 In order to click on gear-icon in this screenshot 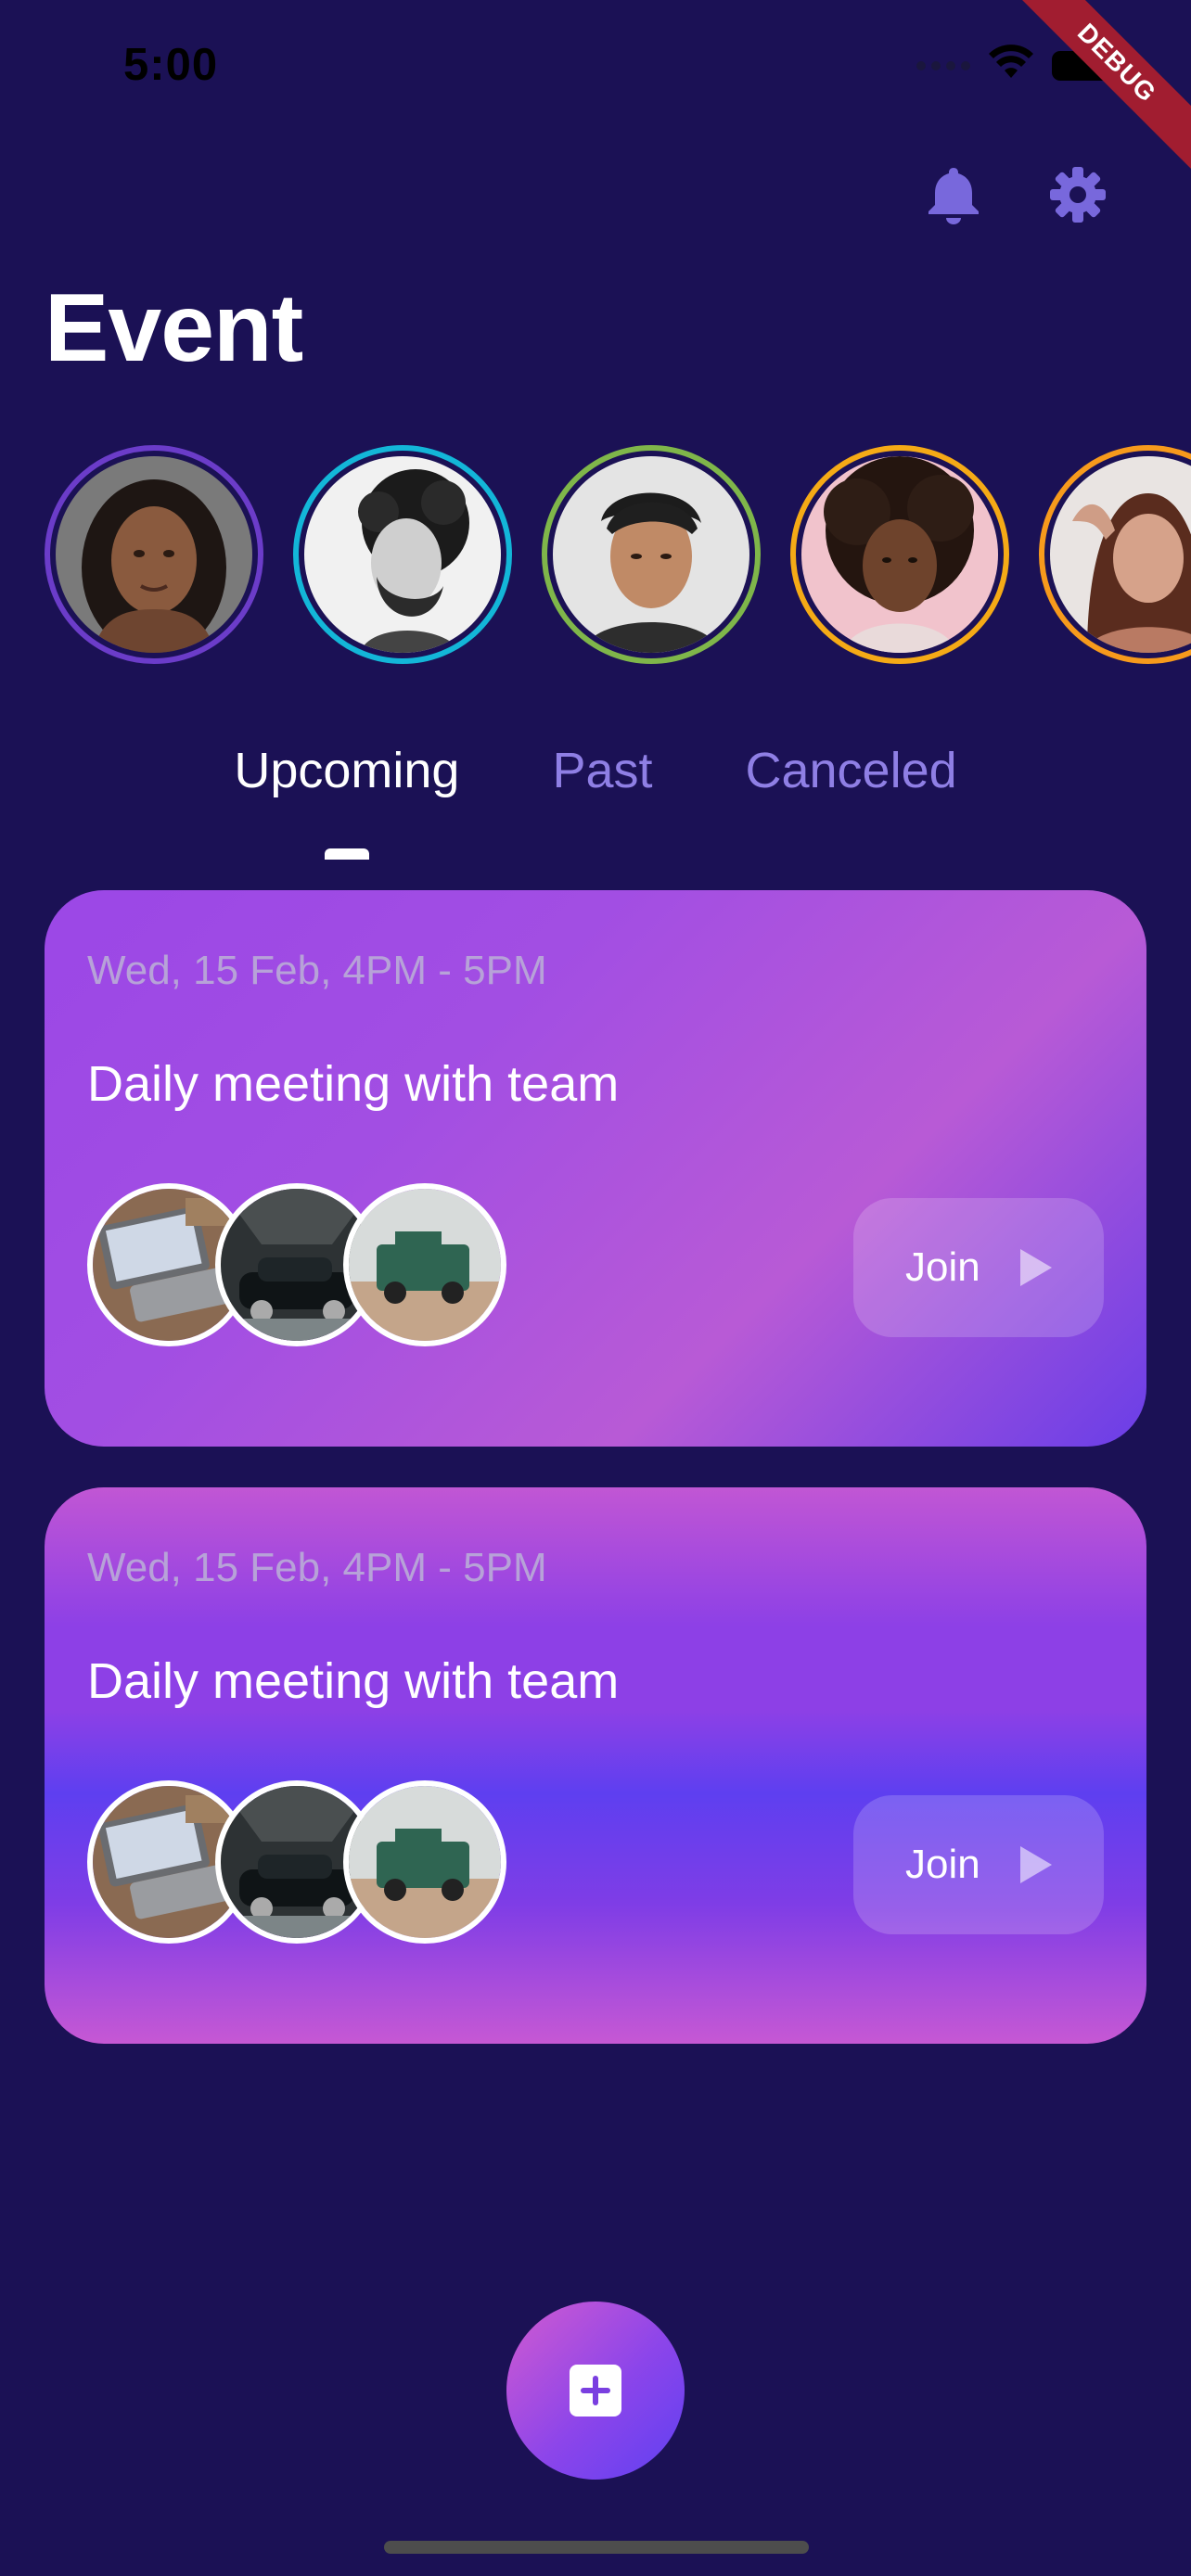, I will do `click(1078, 195)`.